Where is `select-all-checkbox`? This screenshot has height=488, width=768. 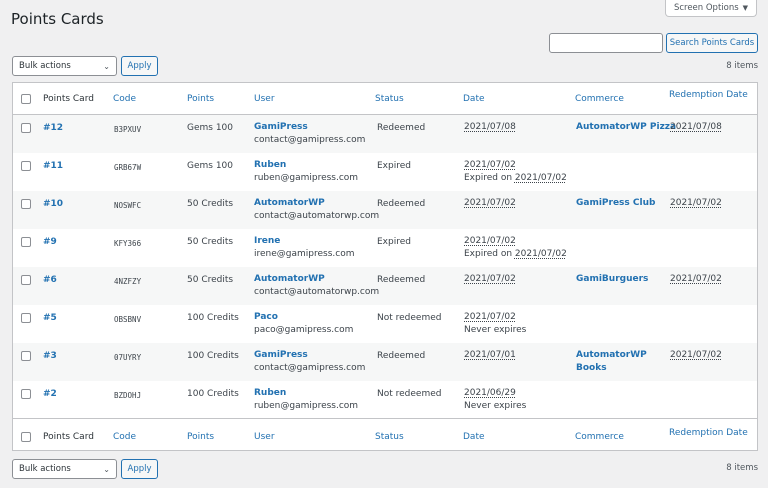
select-all-checkbox is located at coordinates (26, 99).